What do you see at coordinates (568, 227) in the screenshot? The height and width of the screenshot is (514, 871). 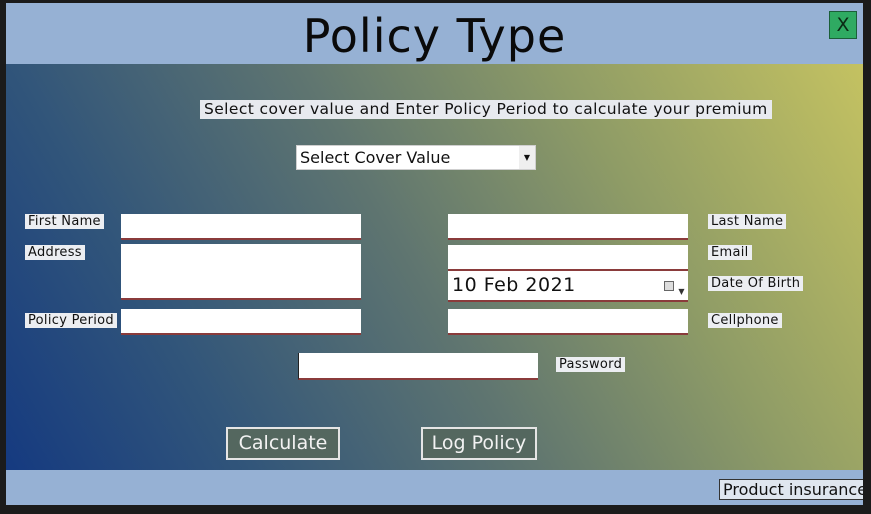 I see `last-name-field` at bounding box center [568, 227].